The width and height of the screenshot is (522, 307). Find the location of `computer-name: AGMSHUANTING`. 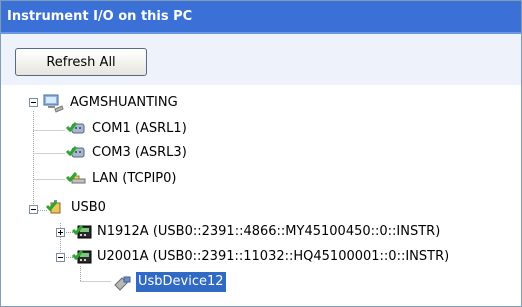

computer-name: AGMSHUANTING is located at coordinates (124, 102).